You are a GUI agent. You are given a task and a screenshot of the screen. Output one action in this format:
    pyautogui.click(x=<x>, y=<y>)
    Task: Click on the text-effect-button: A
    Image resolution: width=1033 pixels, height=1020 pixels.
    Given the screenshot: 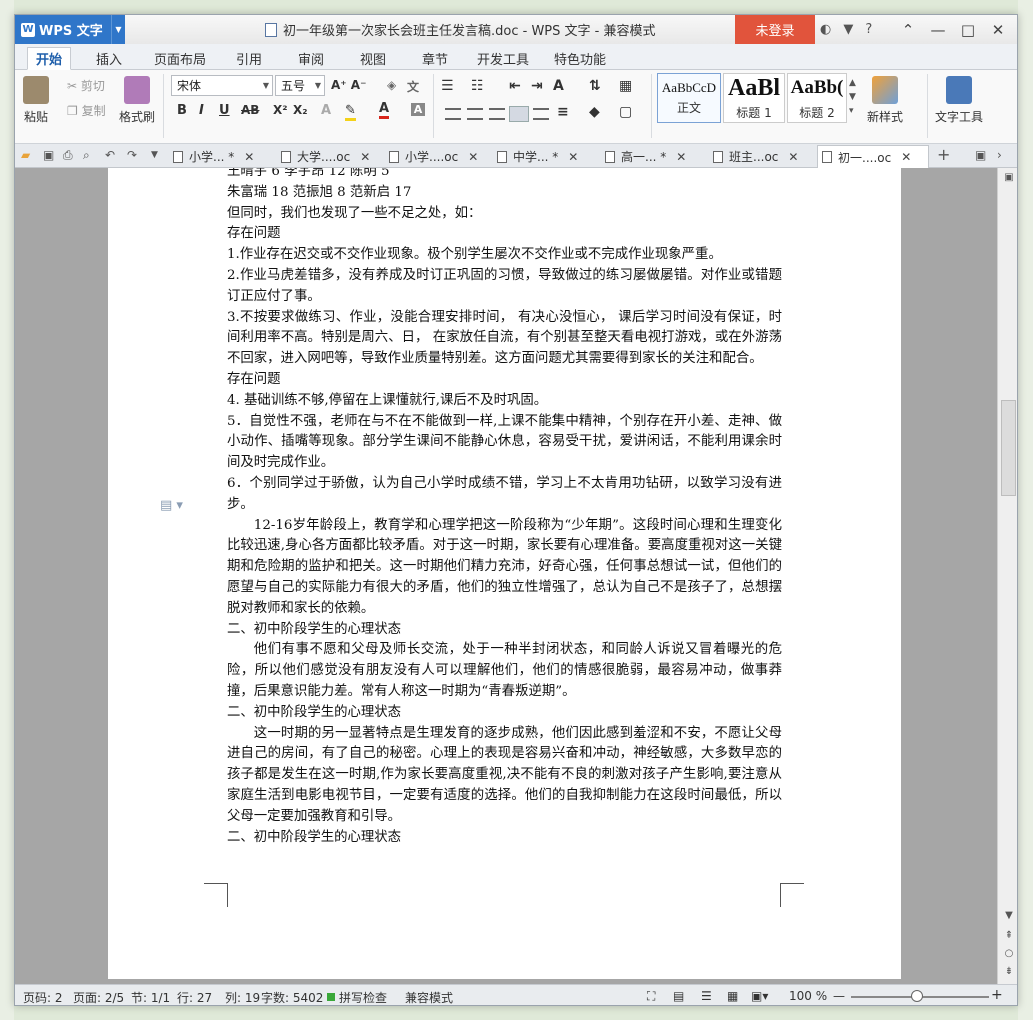 What is the action you would take?
    pyautogui.click(x=326, y=110)
    